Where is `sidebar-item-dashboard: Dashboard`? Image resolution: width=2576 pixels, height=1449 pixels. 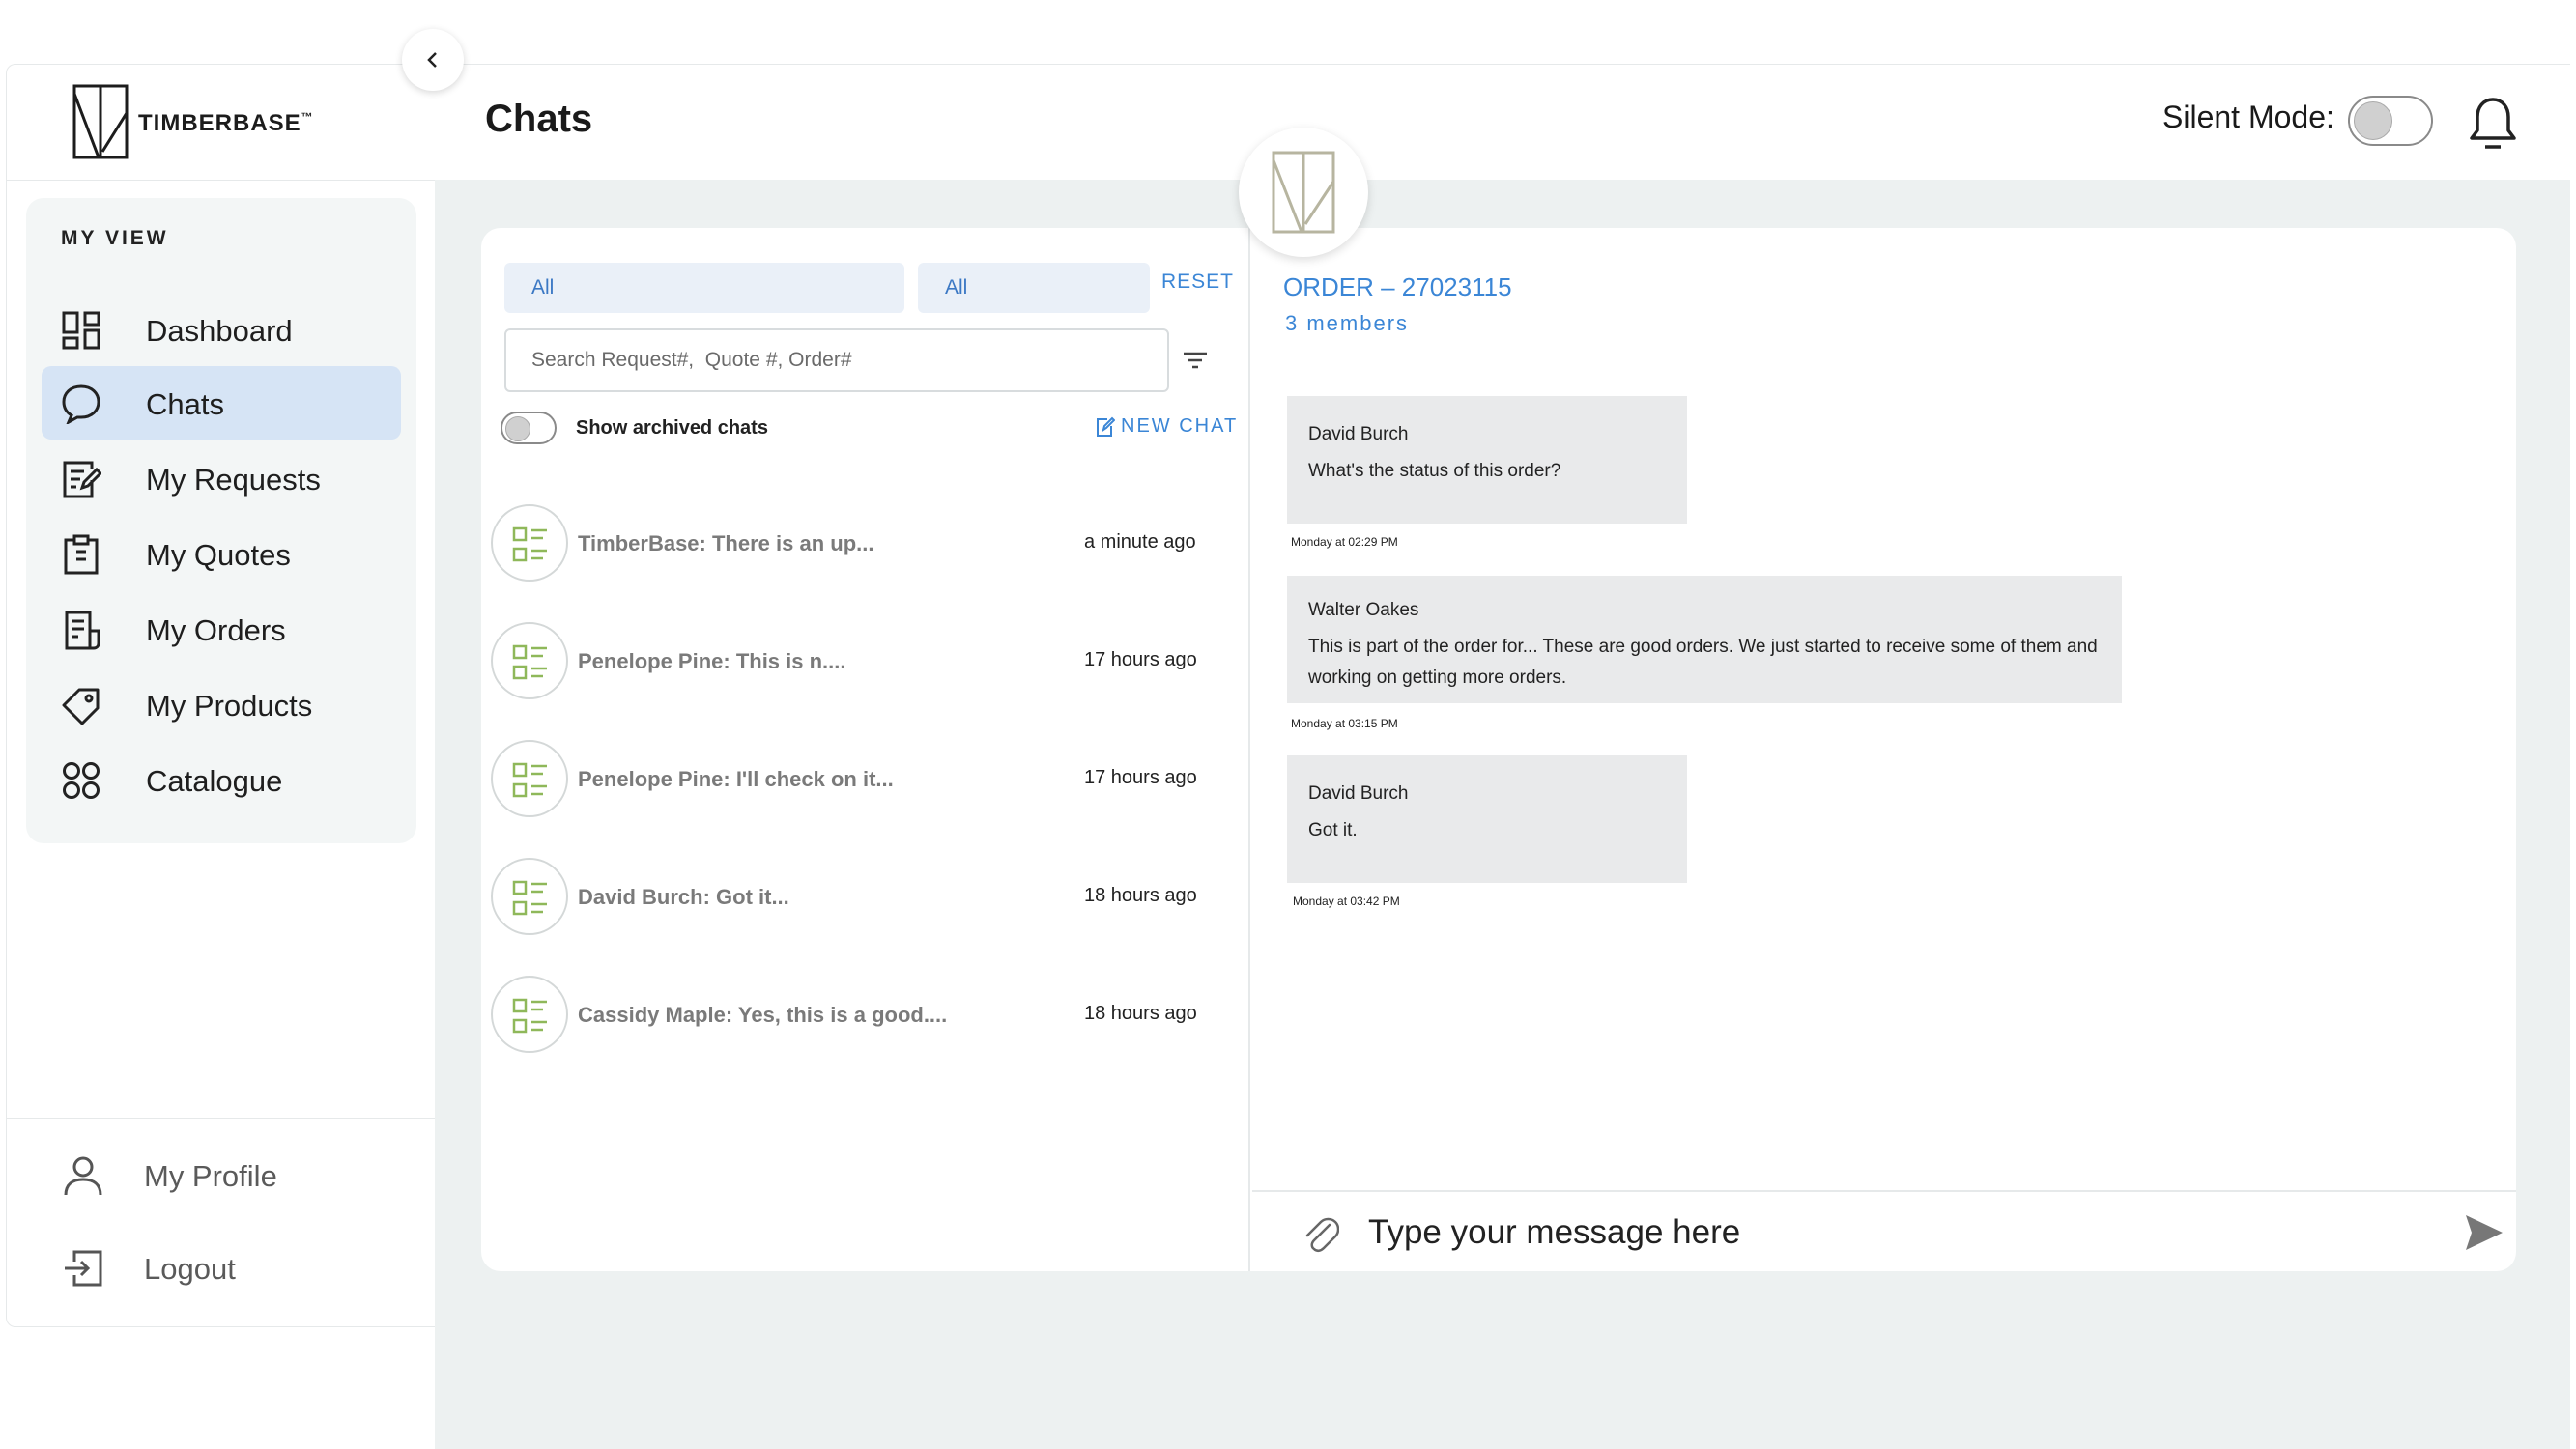
sidebar-item-dashboard: Dashboard is located at coordinates (222, 329).